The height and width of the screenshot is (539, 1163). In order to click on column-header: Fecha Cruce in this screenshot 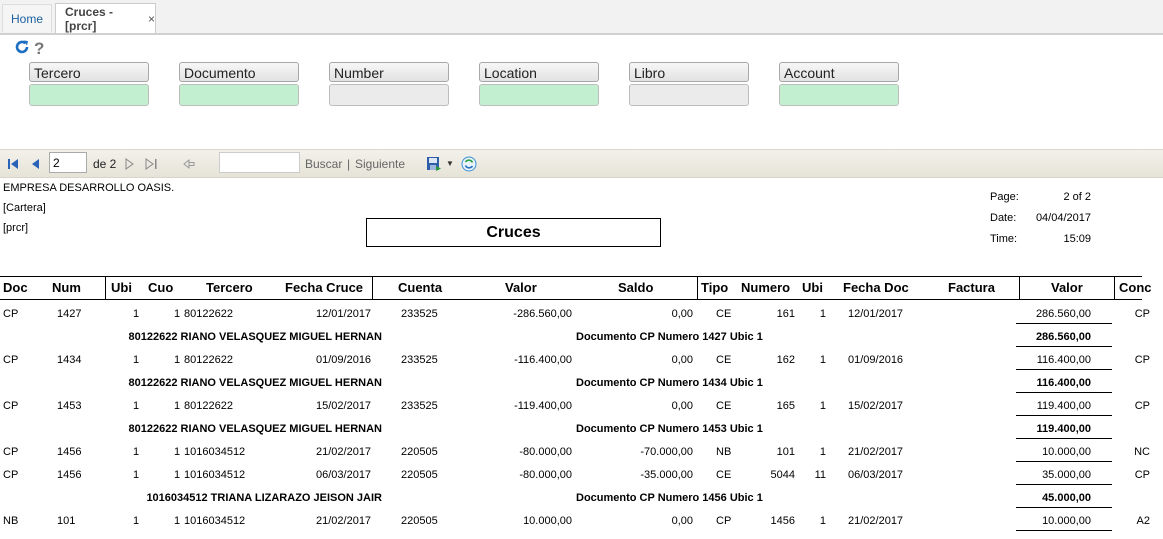, I will do `click(324, 287)`.